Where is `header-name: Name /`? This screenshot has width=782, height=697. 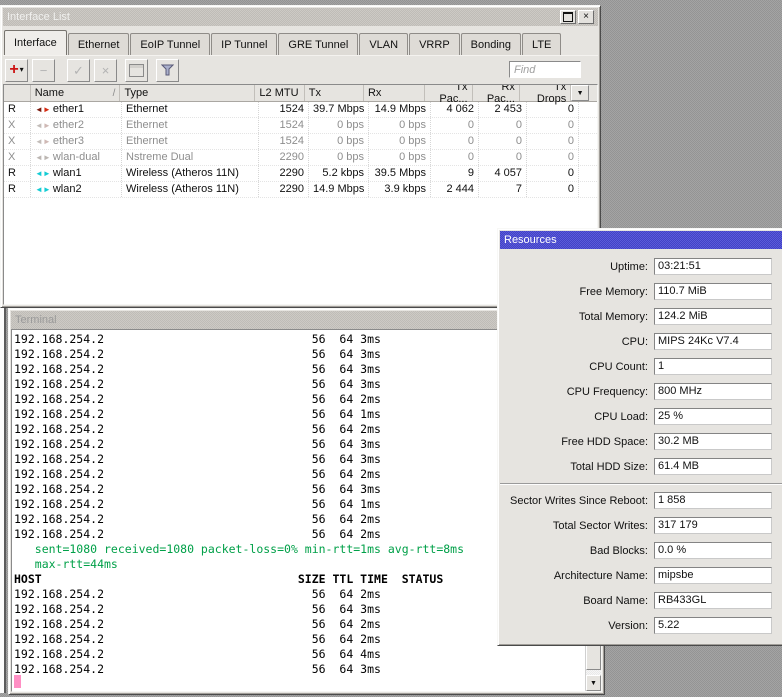 header-name: Name / is located at coordinates (76, 93).